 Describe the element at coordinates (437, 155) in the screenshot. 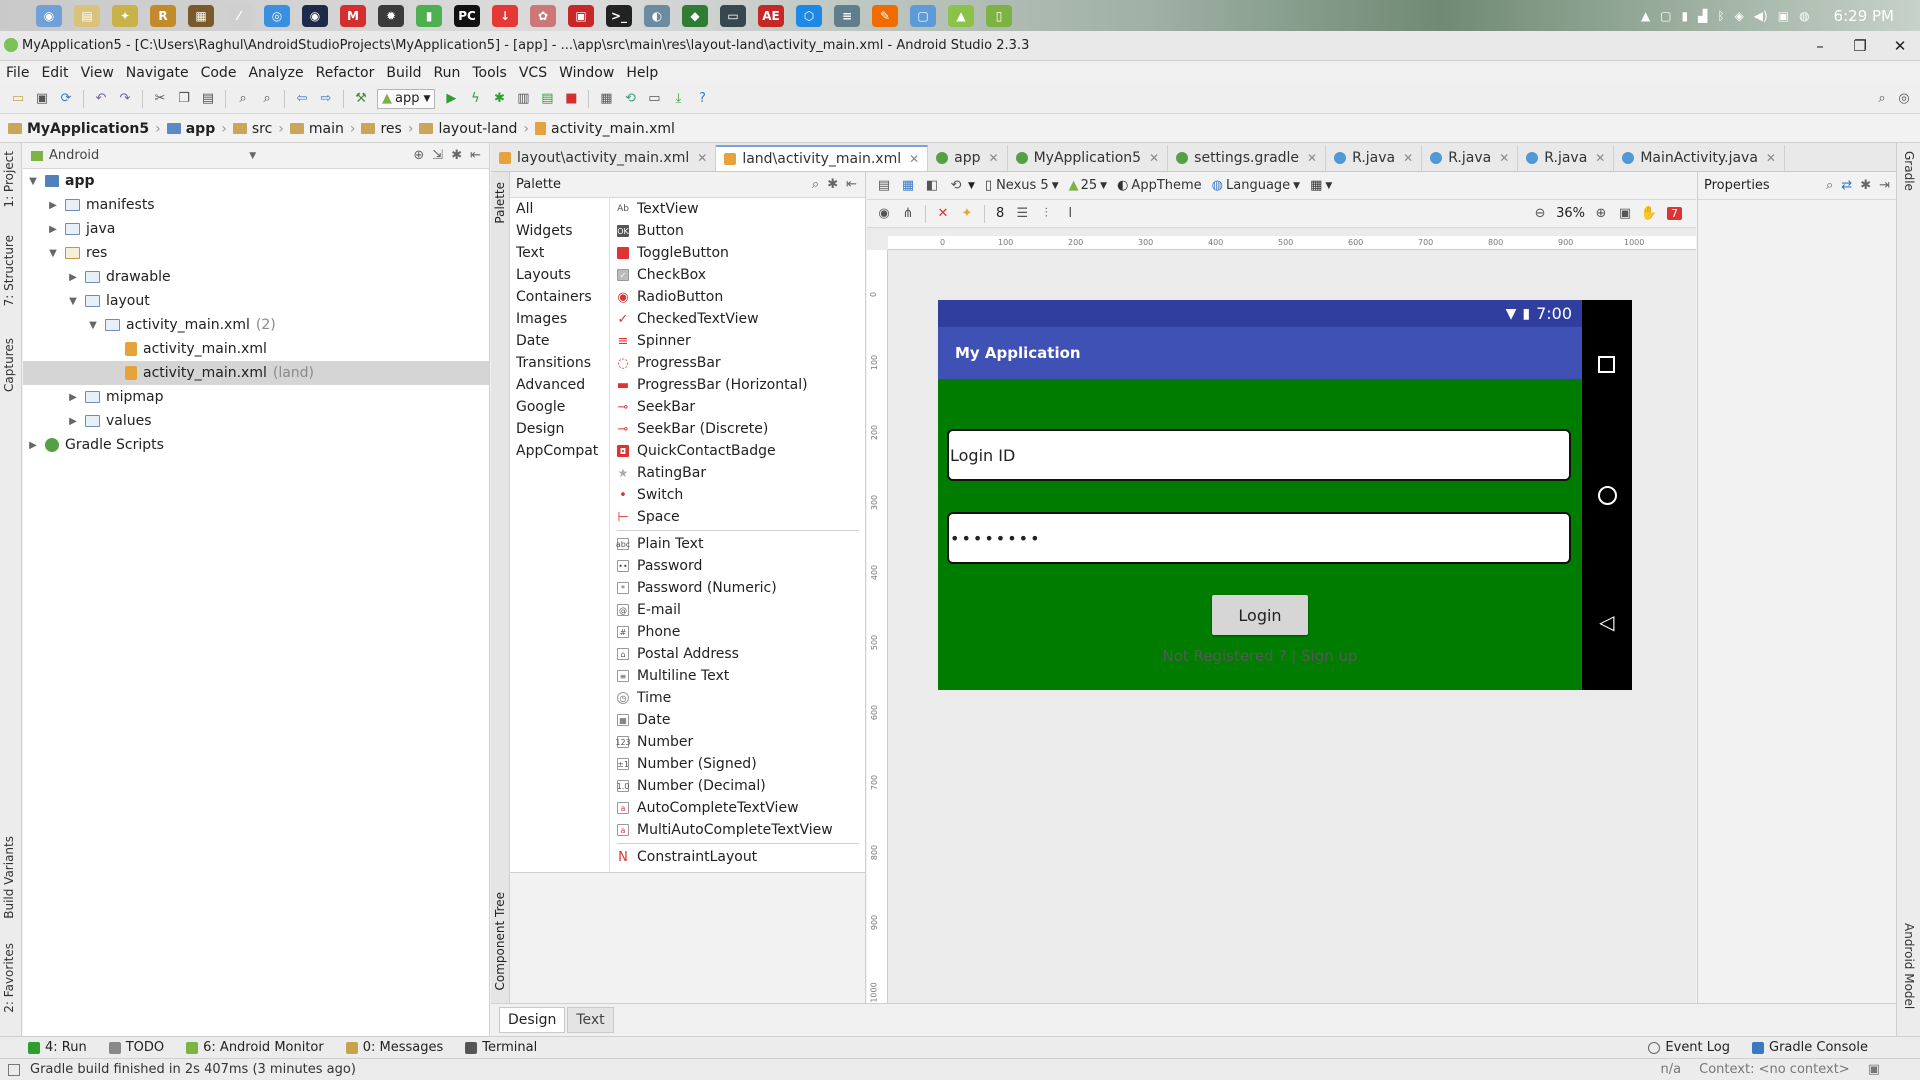

I see `collapse-all-icon: ⇲` at that location.